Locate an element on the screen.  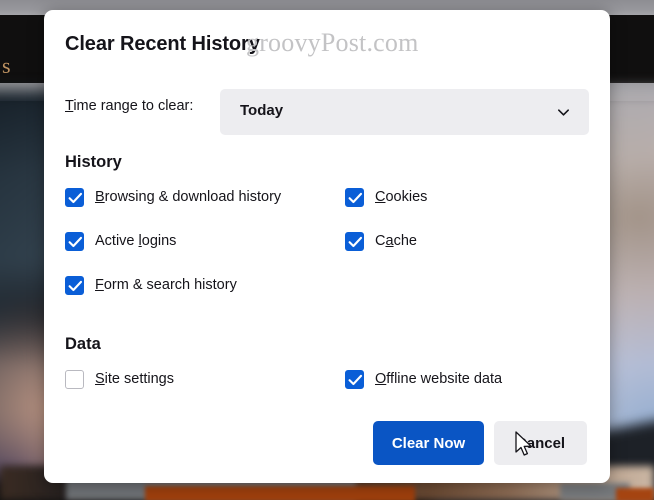
checkbox-label-cache: Cache is located at coordinates (396, 241).